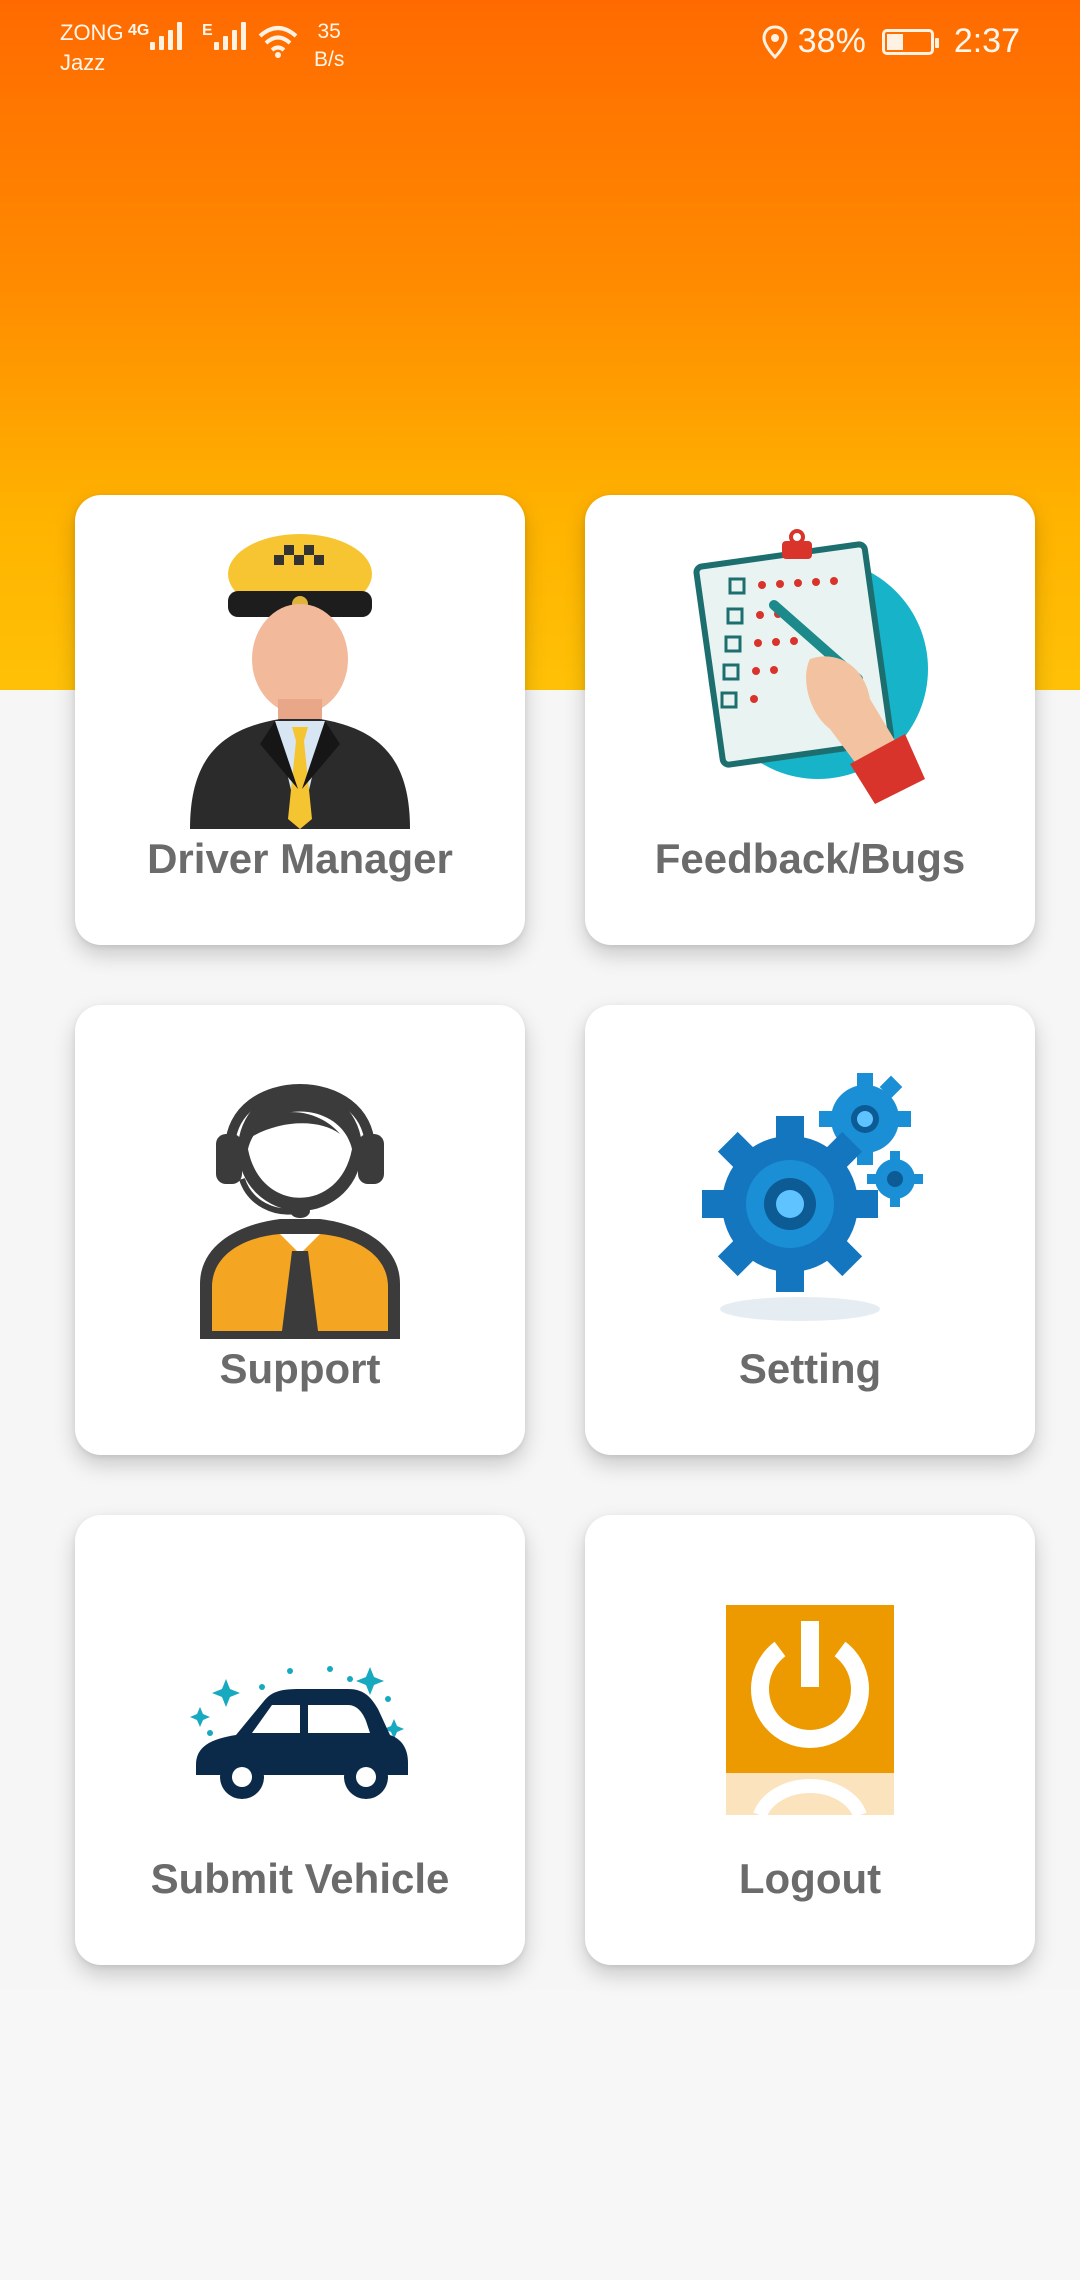  I want to click on driver-manager-card: Driver Manager, so click(300, 720).